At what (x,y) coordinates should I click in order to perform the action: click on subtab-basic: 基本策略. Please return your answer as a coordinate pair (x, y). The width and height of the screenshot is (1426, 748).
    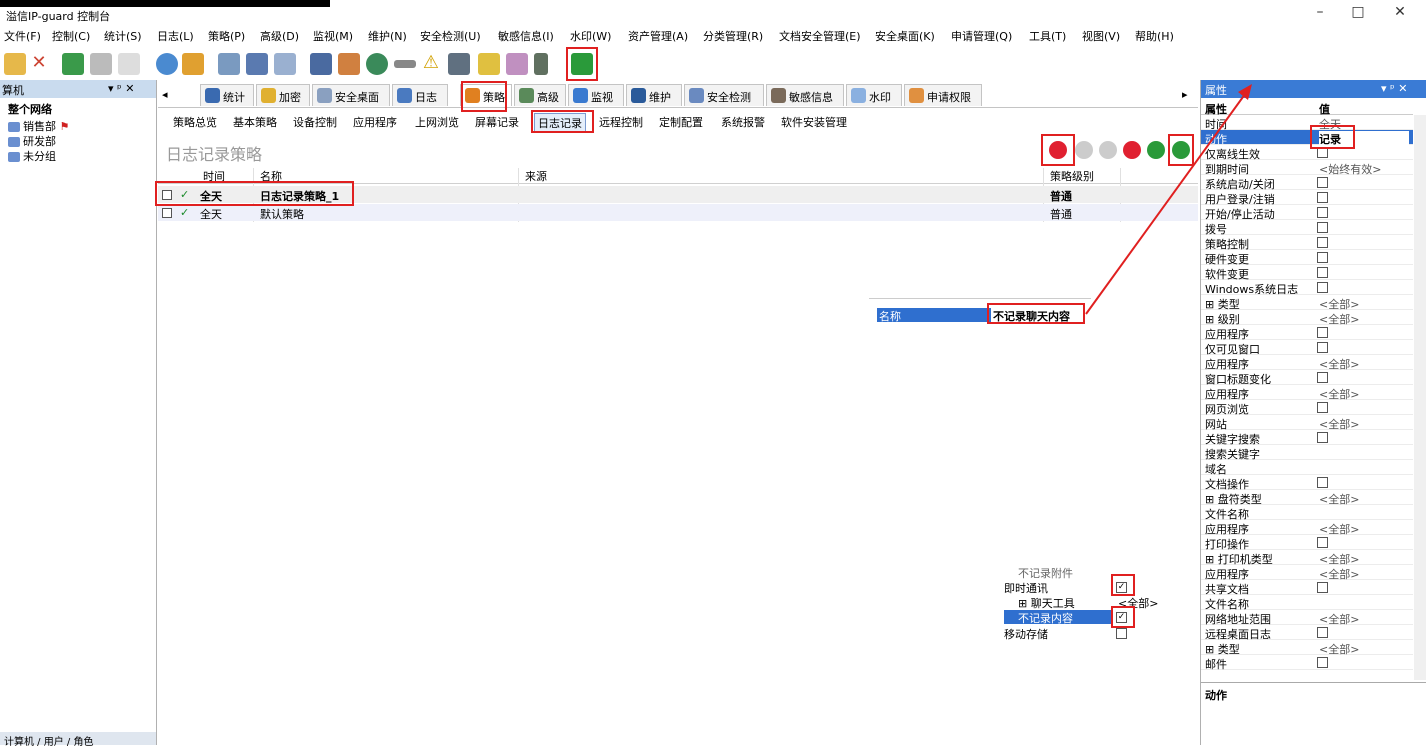
    Looking at the image, I should click on (255, 122).